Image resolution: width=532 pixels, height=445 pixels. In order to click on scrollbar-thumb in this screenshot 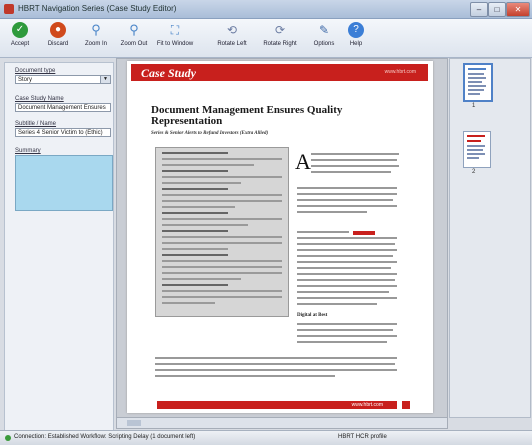, I will do `click(134, 423)`.